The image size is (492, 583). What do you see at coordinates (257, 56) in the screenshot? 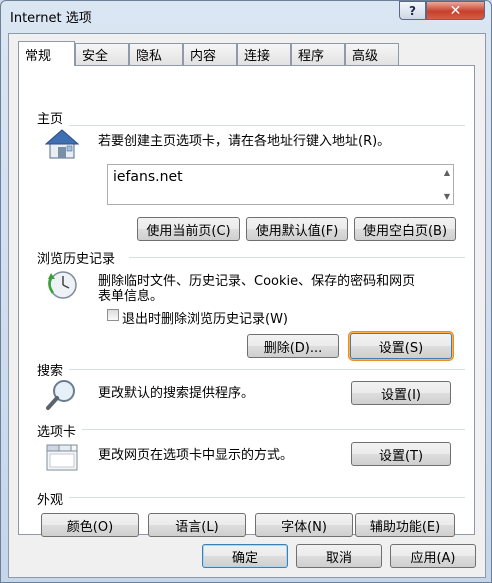
I see `tab-connections-label: 连接` at bounding box center [257, 56].